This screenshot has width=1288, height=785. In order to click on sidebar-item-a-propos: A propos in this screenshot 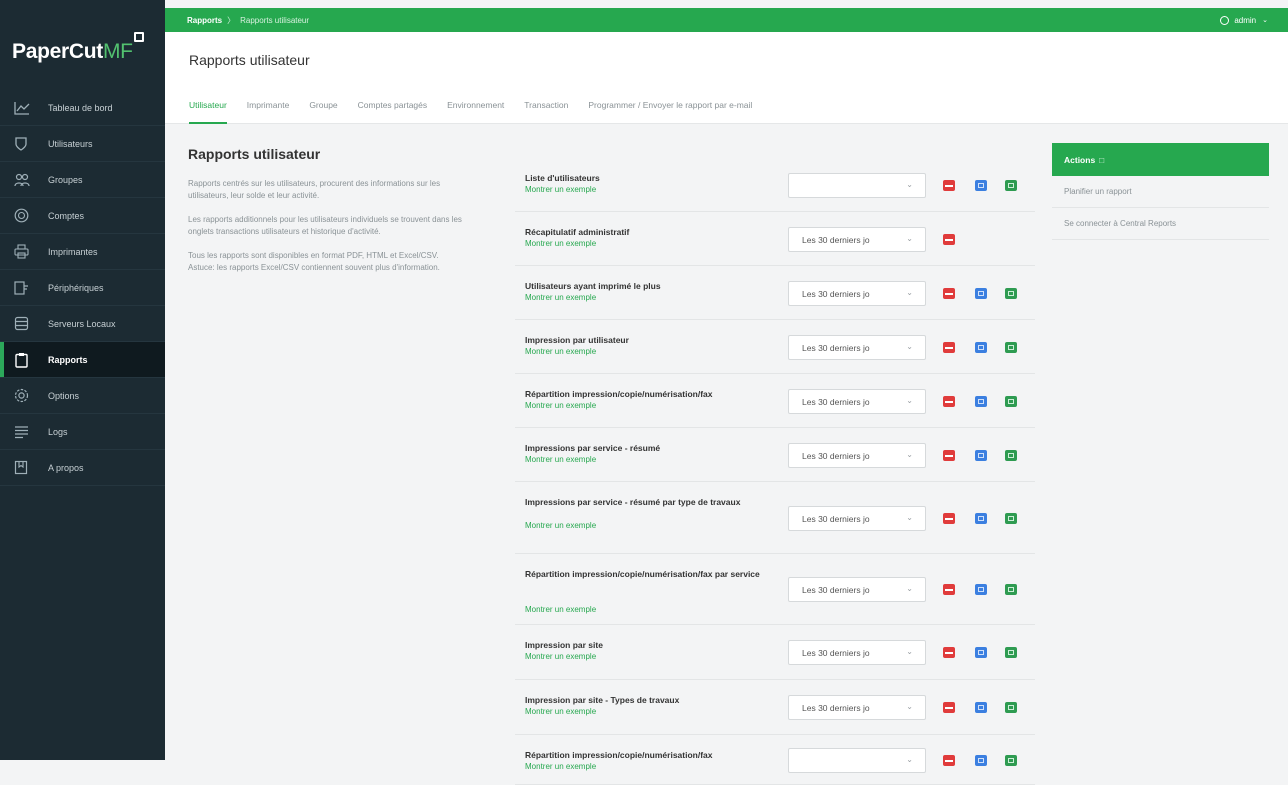, I will do `click(82, 468)`.